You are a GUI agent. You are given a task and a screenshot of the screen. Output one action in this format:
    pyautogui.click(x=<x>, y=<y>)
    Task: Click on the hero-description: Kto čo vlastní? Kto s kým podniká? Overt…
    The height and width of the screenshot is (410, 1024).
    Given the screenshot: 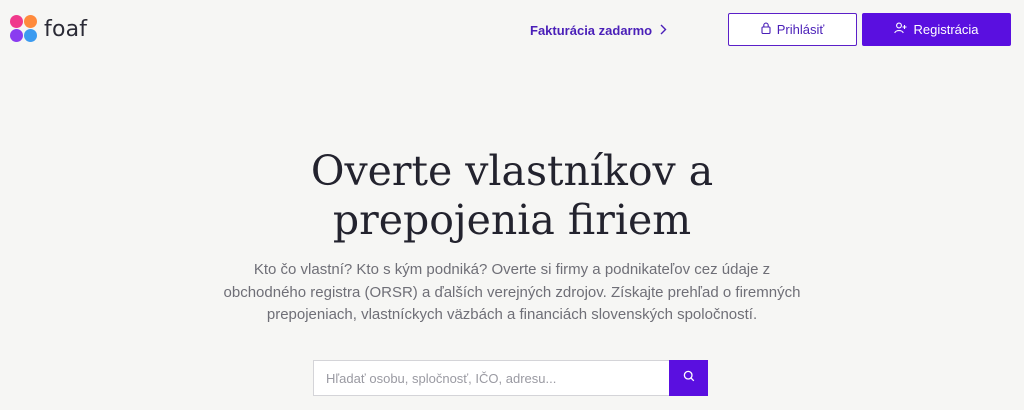 What is the action you would take?
    pyautogui.click(x=512, y=292)
    